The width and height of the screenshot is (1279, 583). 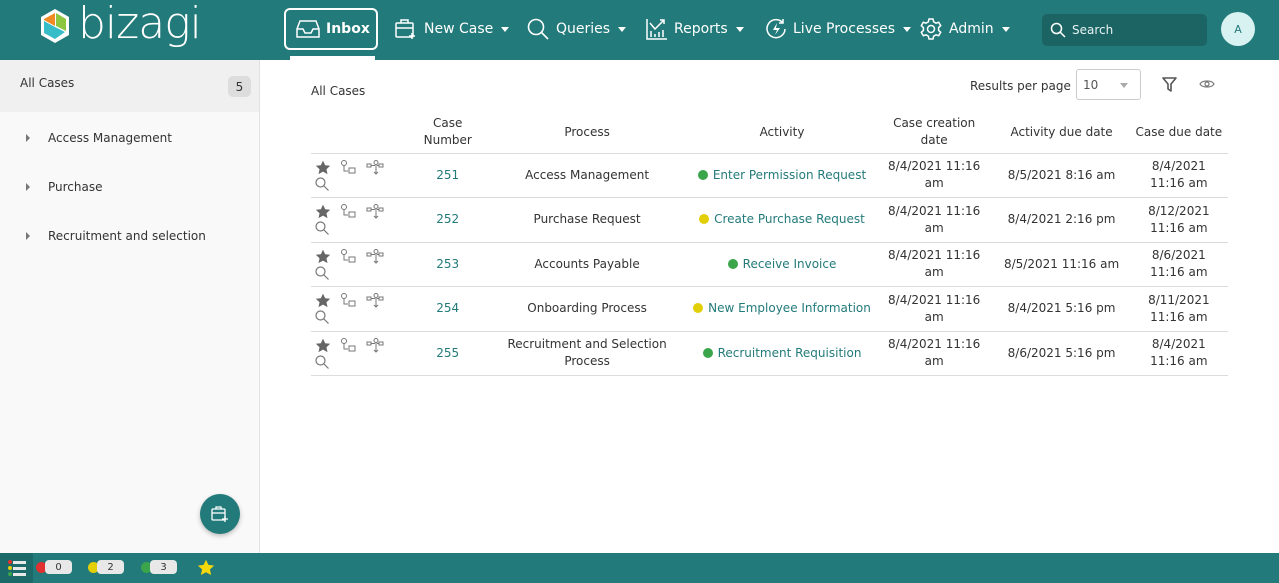 I want to click on process-cell: Recruitment and Selection Process, so click(x=587, y=353).